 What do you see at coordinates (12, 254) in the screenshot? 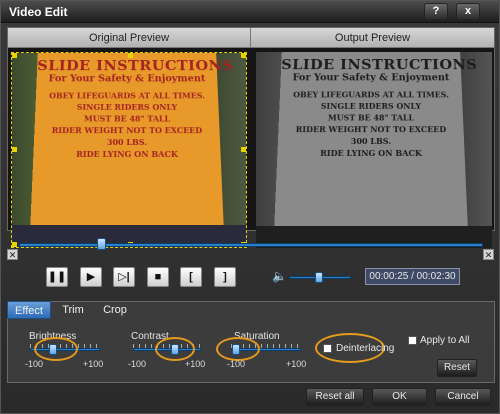
I see `trim-start-marker-icon: ✕` at bounding box center [12, 254].